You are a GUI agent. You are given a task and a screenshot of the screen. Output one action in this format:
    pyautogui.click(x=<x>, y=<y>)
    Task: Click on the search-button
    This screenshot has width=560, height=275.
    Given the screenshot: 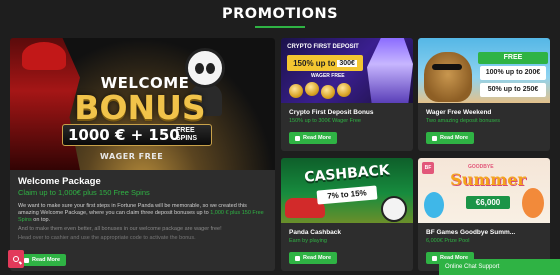 What is the action you would take?
    pyautogui.click(x=16, y=259)
    